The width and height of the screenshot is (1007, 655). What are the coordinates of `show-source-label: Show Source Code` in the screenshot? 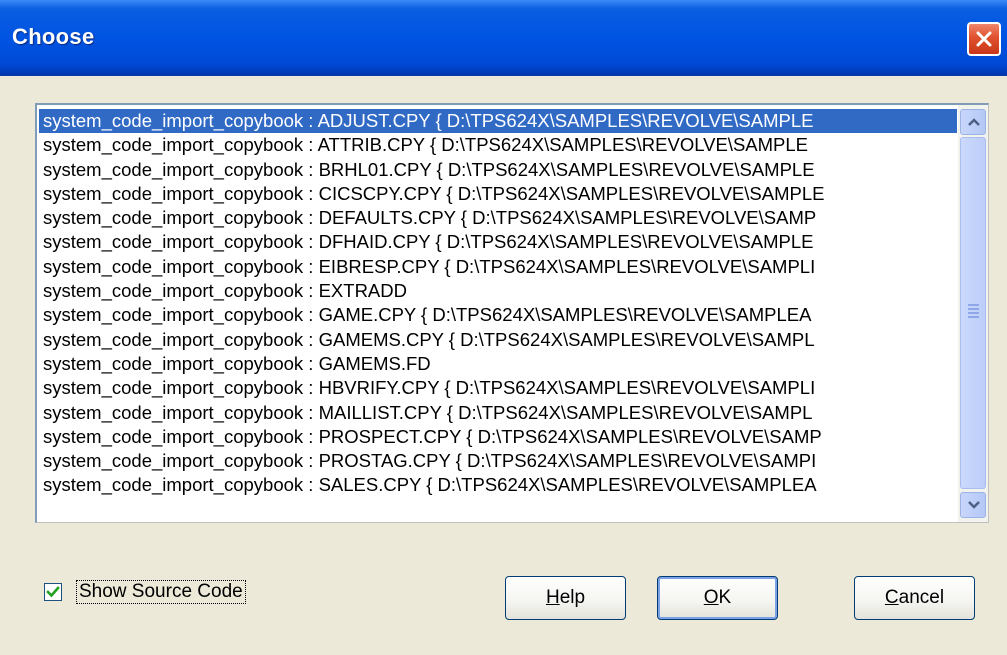 It's located at (161, 592).